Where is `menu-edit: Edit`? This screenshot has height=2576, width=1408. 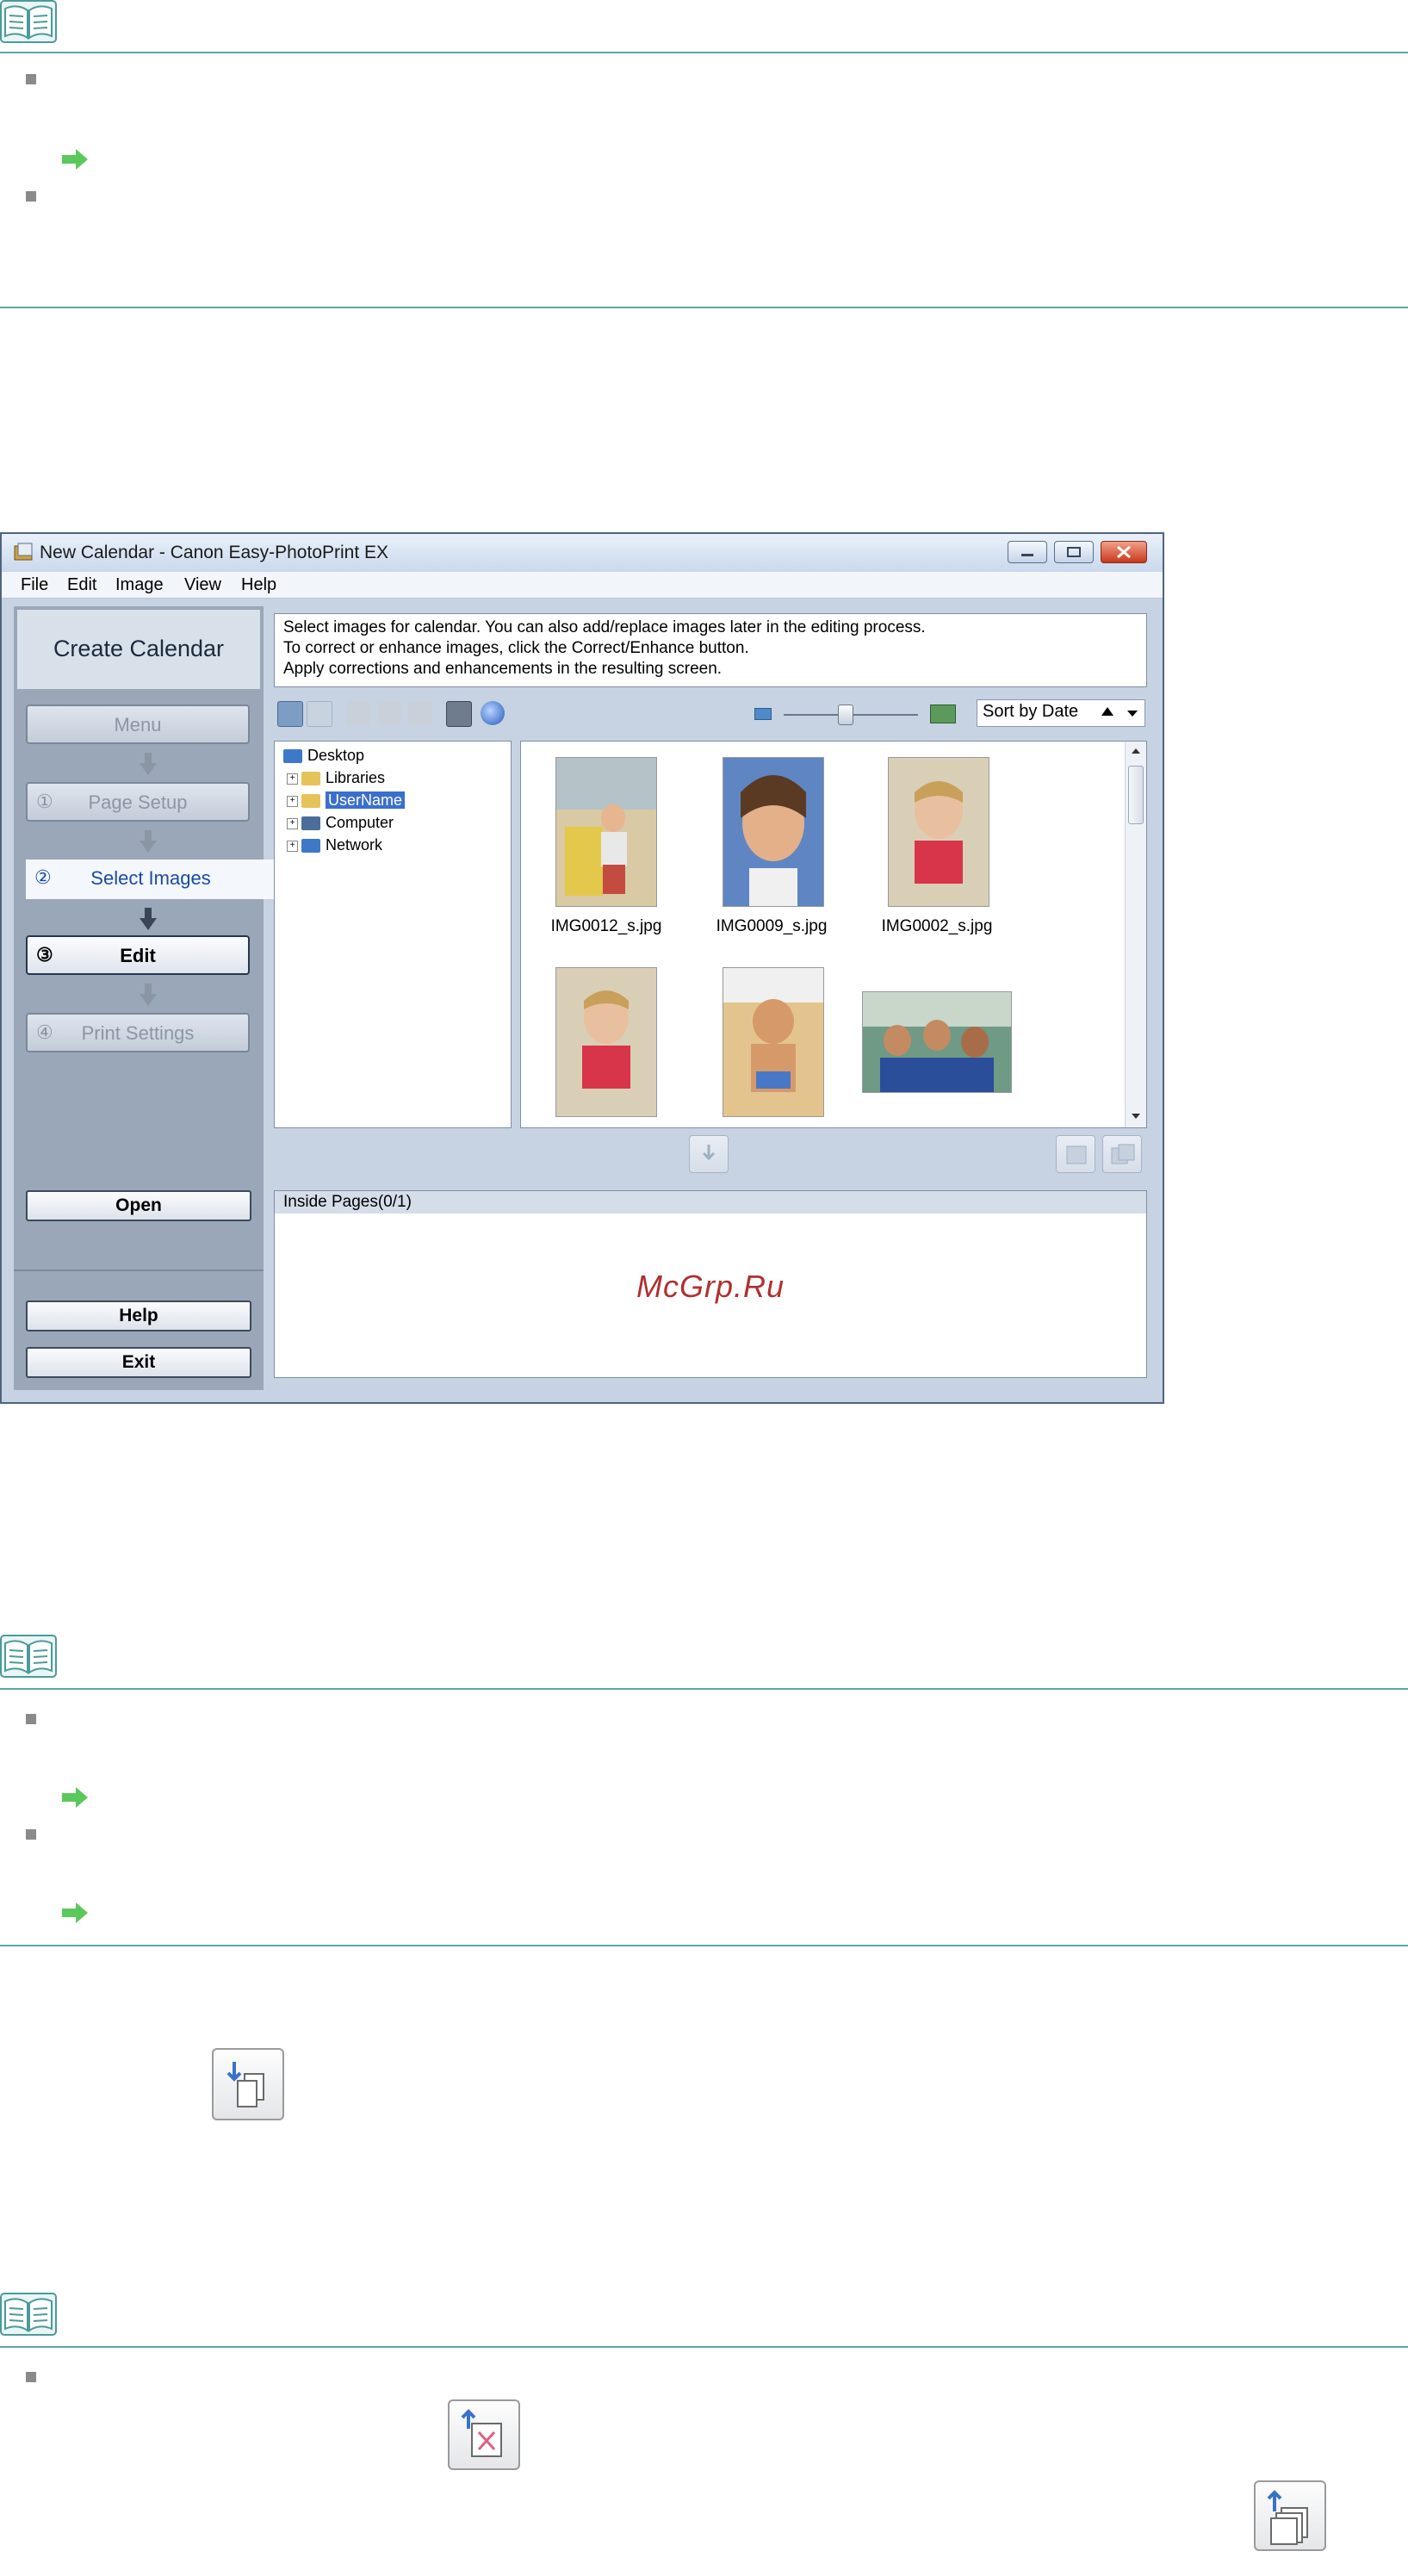
menu-edit: Edit is located at coordinates (81, 585).